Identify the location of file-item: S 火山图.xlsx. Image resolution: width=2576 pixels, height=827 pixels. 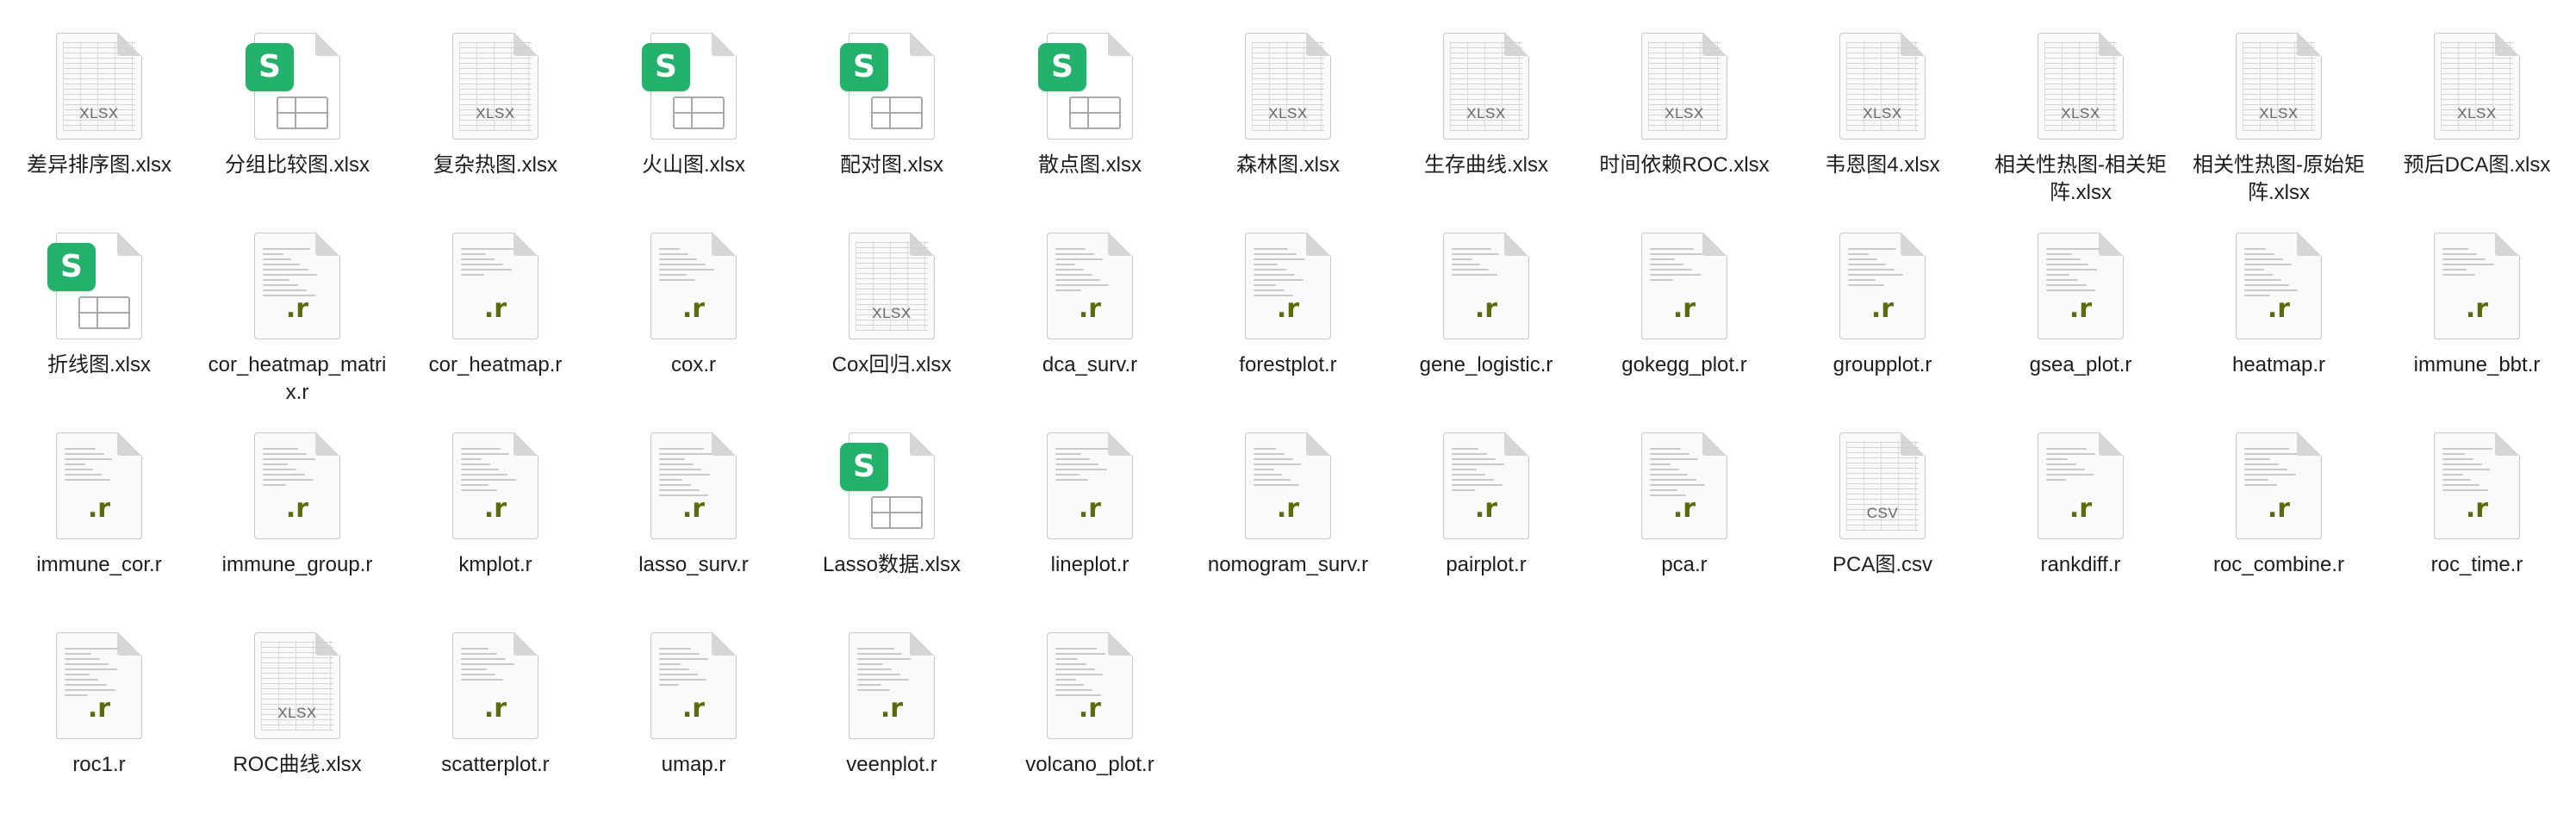
(694, 100).